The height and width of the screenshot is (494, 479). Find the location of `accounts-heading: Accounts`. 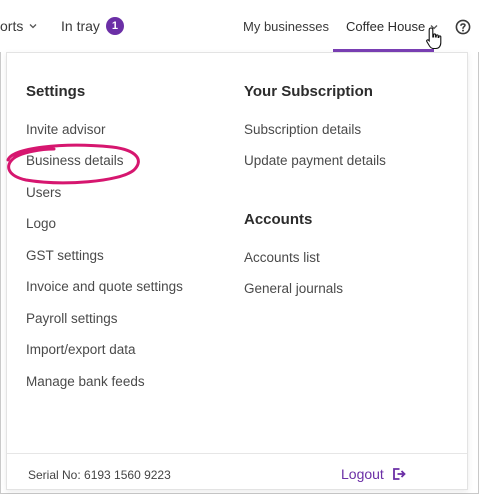

accounts-heading: Accounts is located at coordinates (278, 219).